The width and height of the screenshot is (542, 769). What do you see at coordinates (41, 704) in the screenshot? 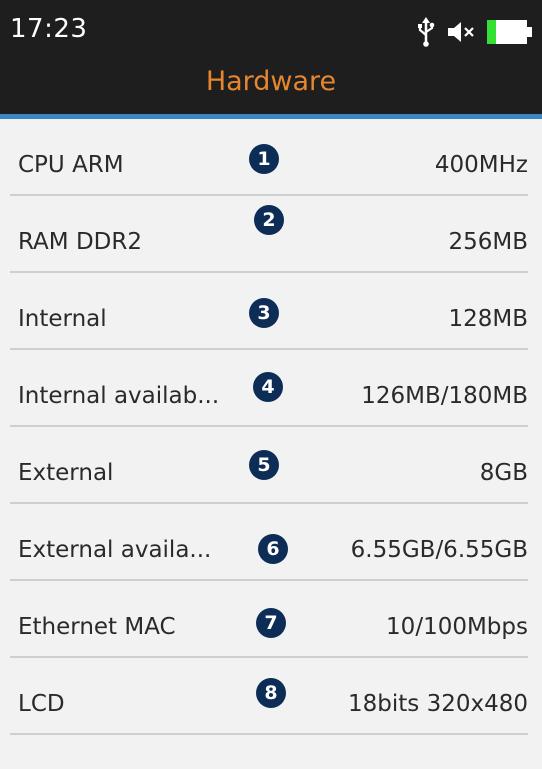
I see `item-label: LCD` at bounding box center [41, 704].